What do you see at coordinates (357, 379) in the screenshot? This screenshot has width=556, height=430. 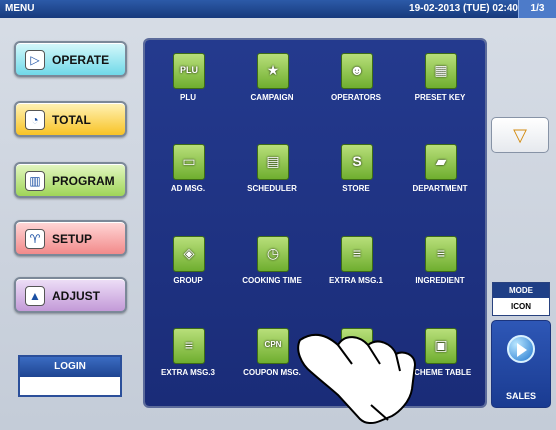 I see `pointing-hand-icon` at bounding box center [357, 379].